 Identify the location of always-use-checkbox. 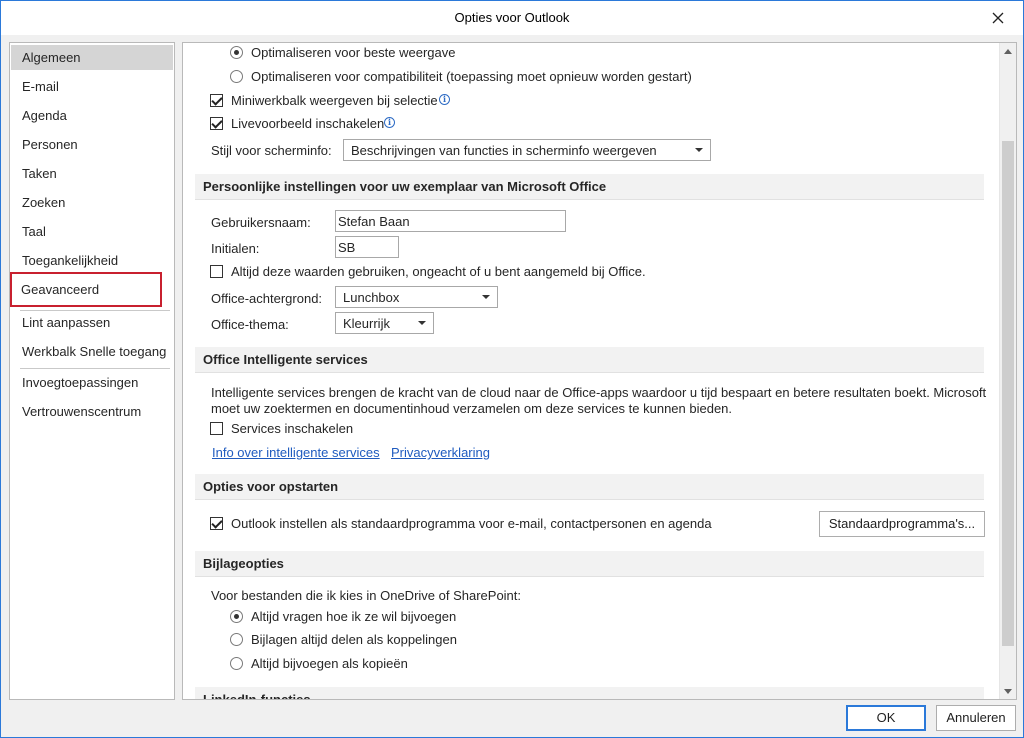
(216, 271).